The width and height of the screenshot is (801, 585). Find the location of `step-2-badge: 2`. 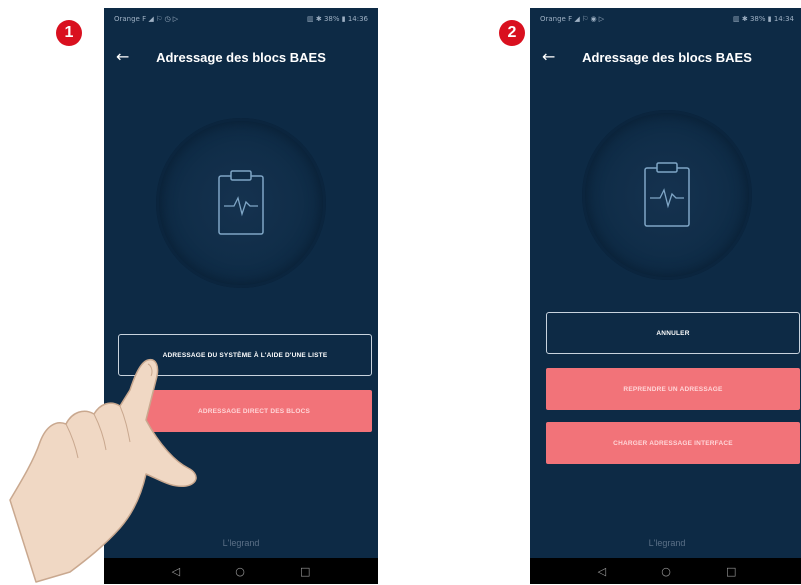

step-2-badge: 2 is located at coordinates (512, 33).